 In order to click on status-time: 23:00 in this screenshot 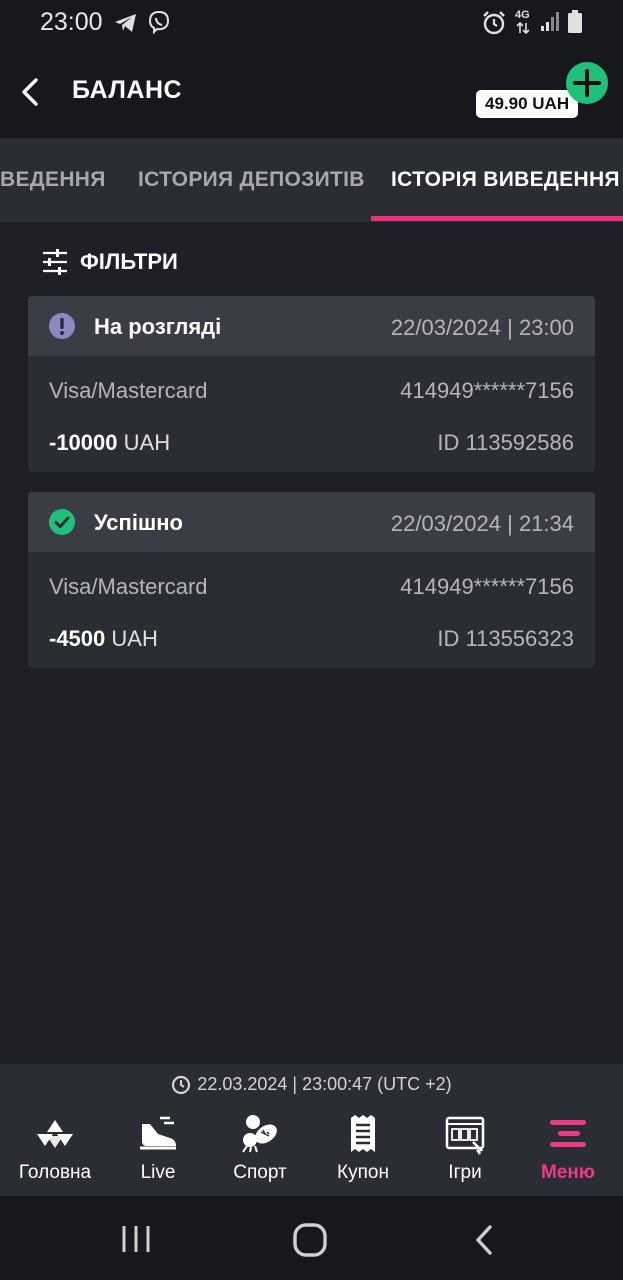, I will do `click(71, 22)`.